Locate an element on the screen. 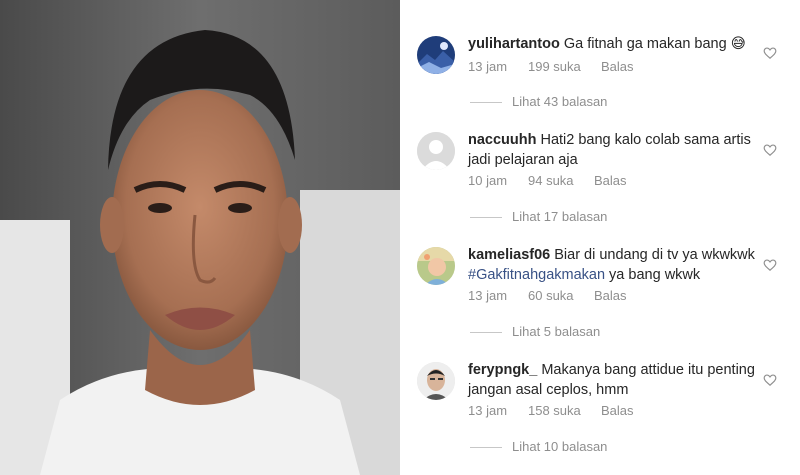 This screenshot has height=475, width=800. view-replies-link: Lihat 10 balasan is located at coordinates (538, 446).